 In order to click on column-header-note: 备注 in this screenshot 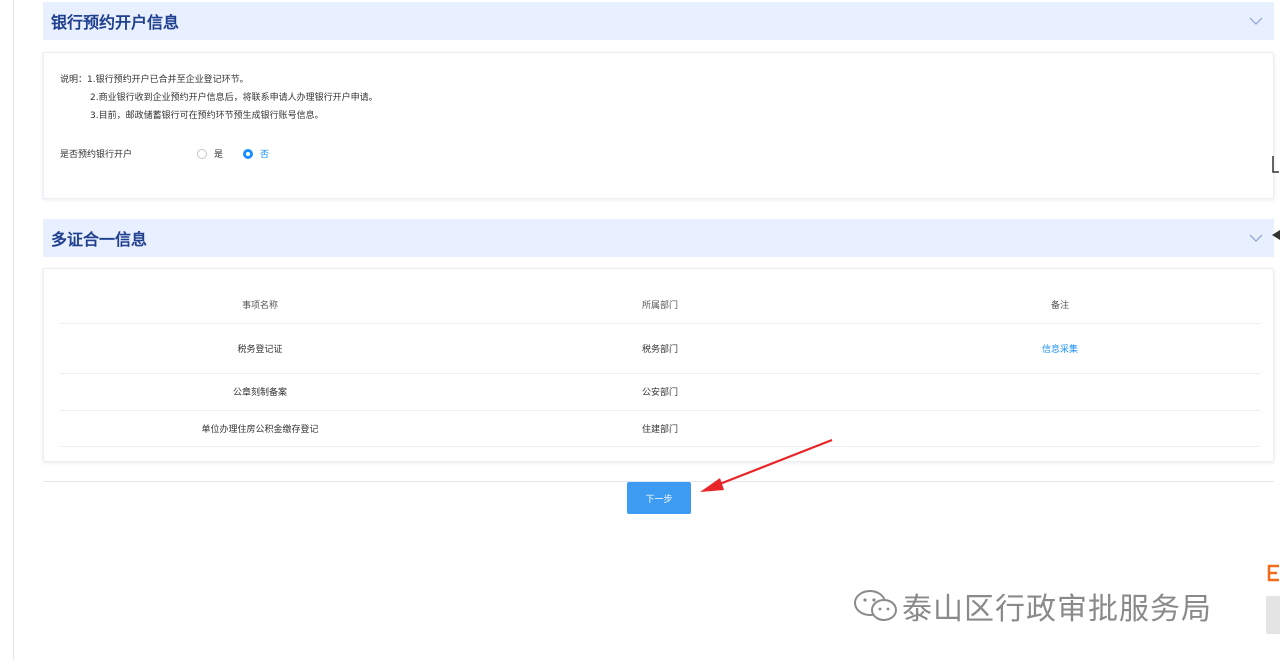, I will do `click(1060, 305)`.